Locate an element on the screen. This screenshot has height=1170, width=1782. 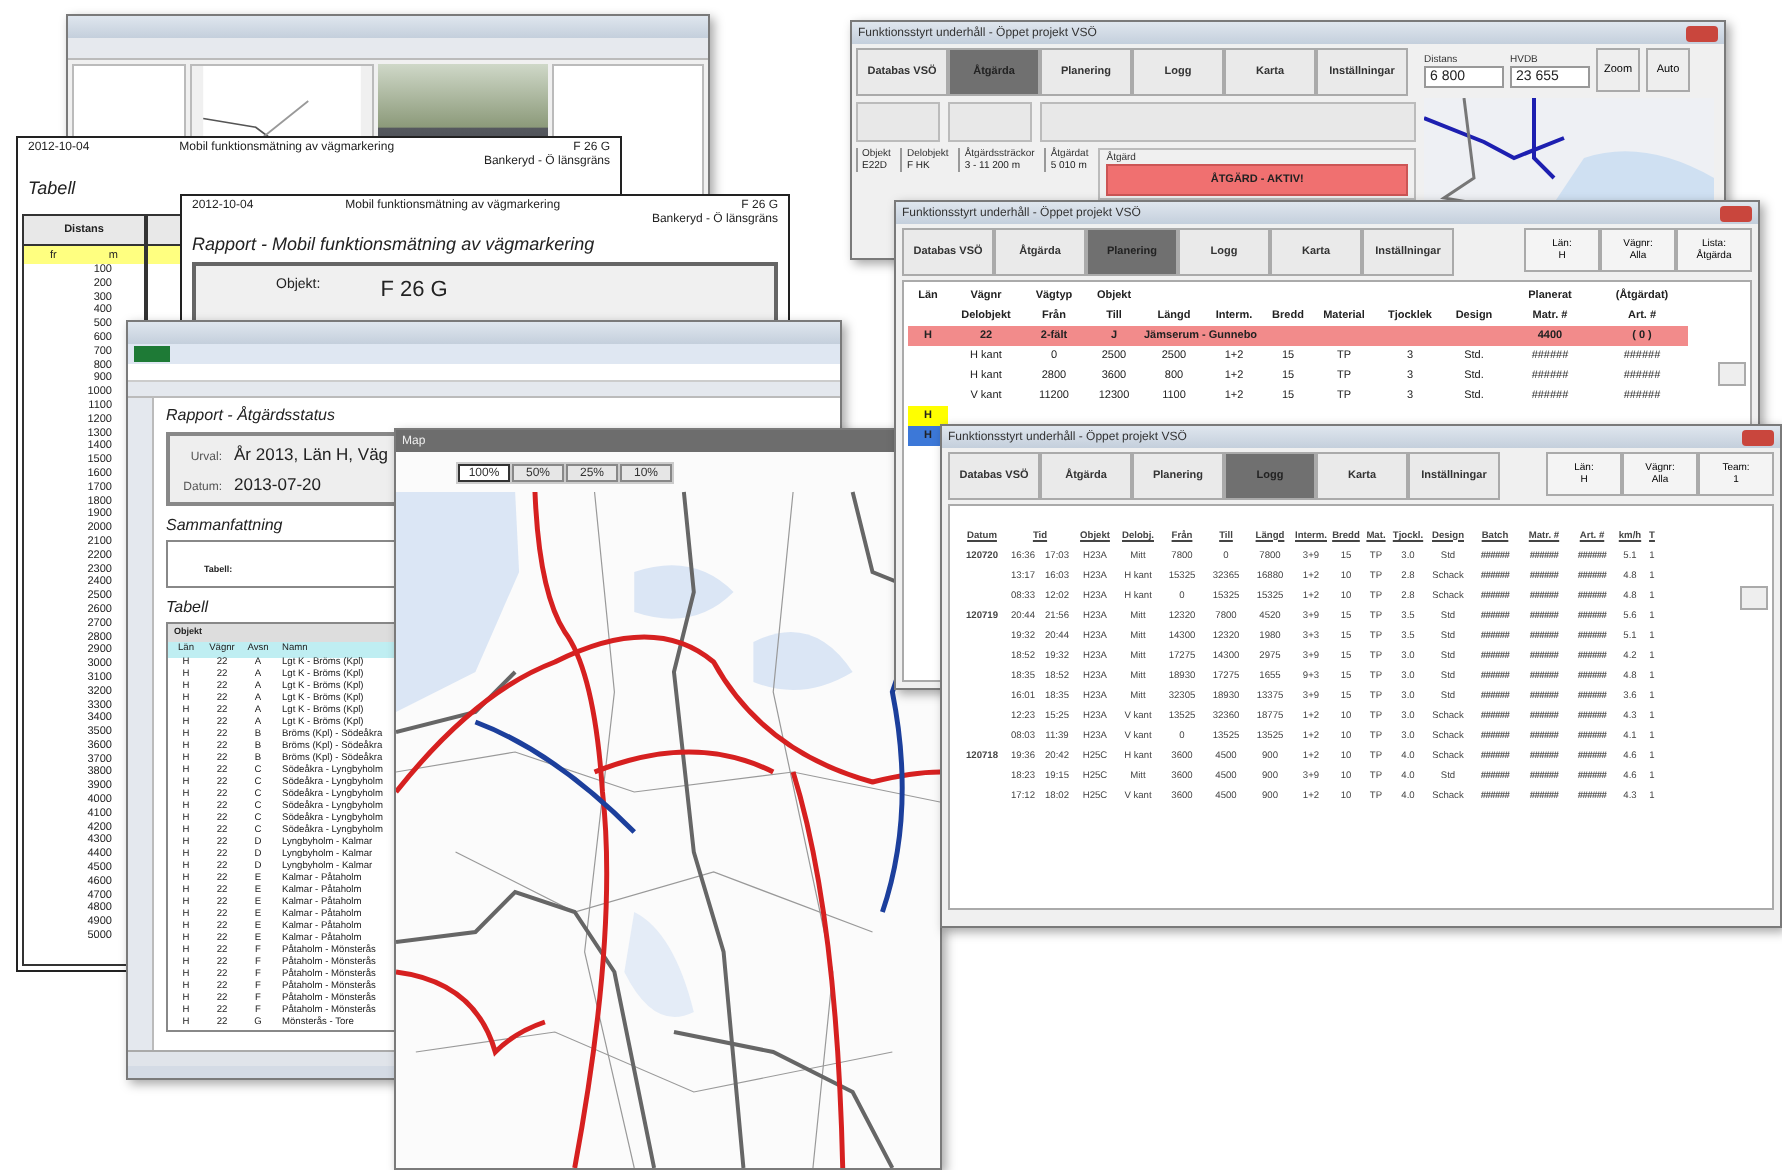
section-heading: Tabell is located at coordinates (188, 607).